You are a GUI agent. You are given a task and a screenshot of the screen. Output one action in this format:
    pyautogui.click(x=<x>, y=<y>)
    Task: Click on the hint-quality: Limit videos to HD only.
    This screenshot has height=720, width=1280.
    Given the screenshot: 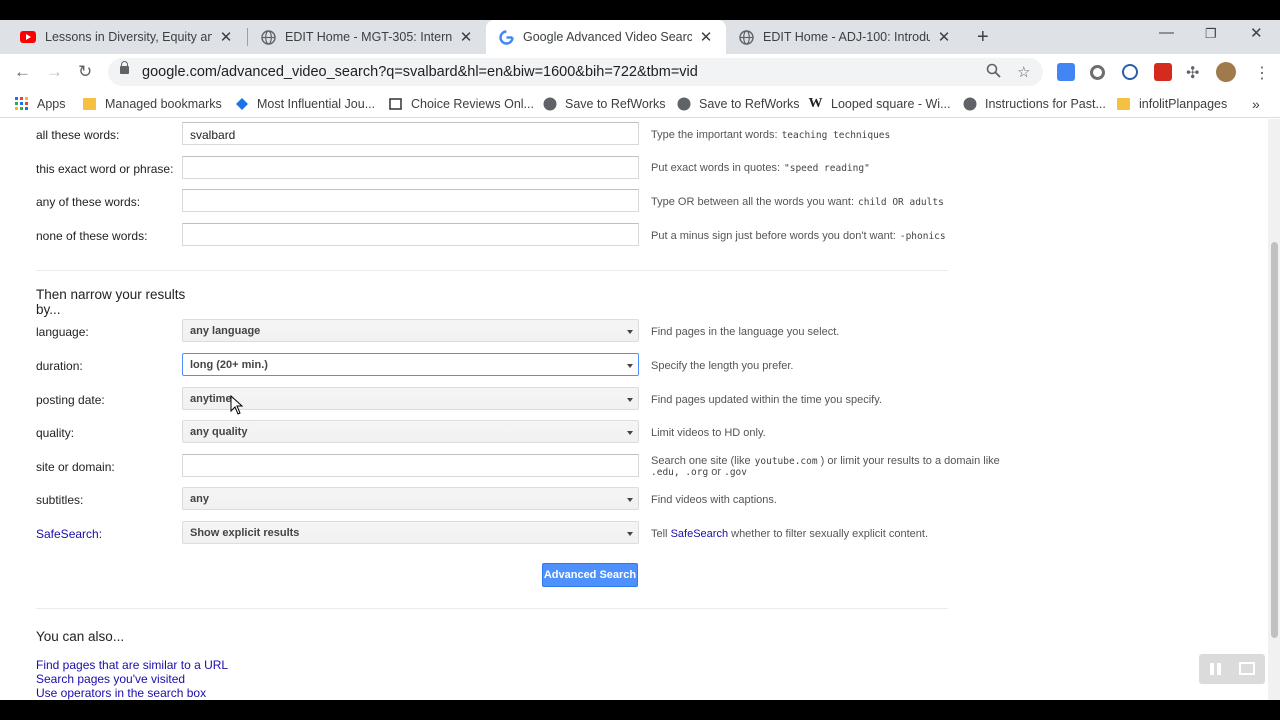 What is the action you would take?
    pyautogui.click(x=708, y=433)
    